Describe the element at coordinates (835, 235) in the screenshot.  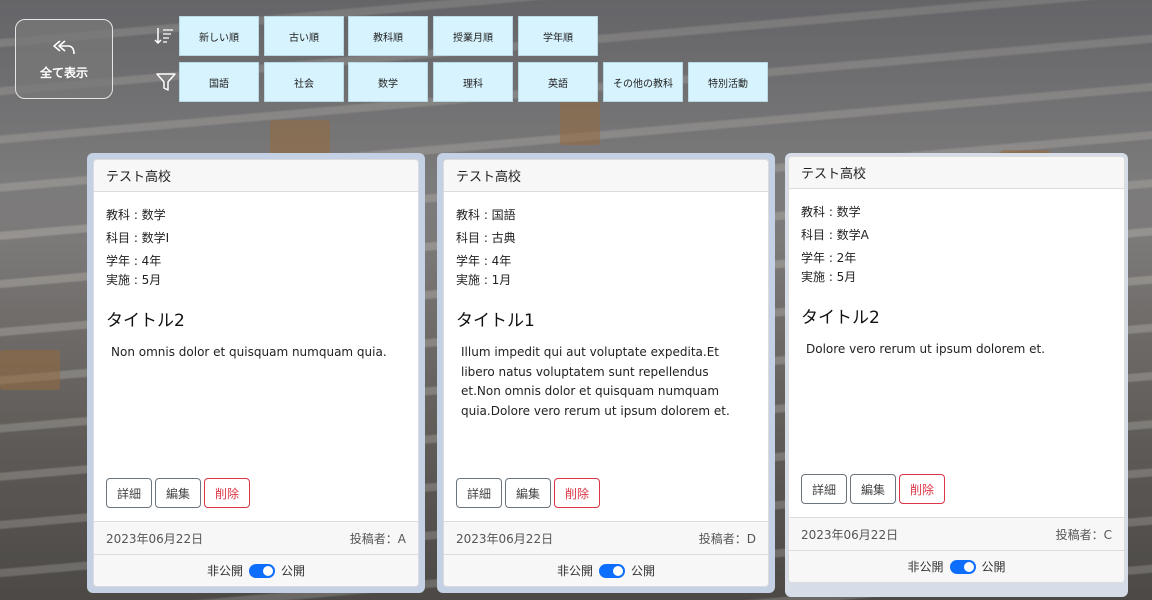
I see `card-course: 科目 : 数学A` at that location.